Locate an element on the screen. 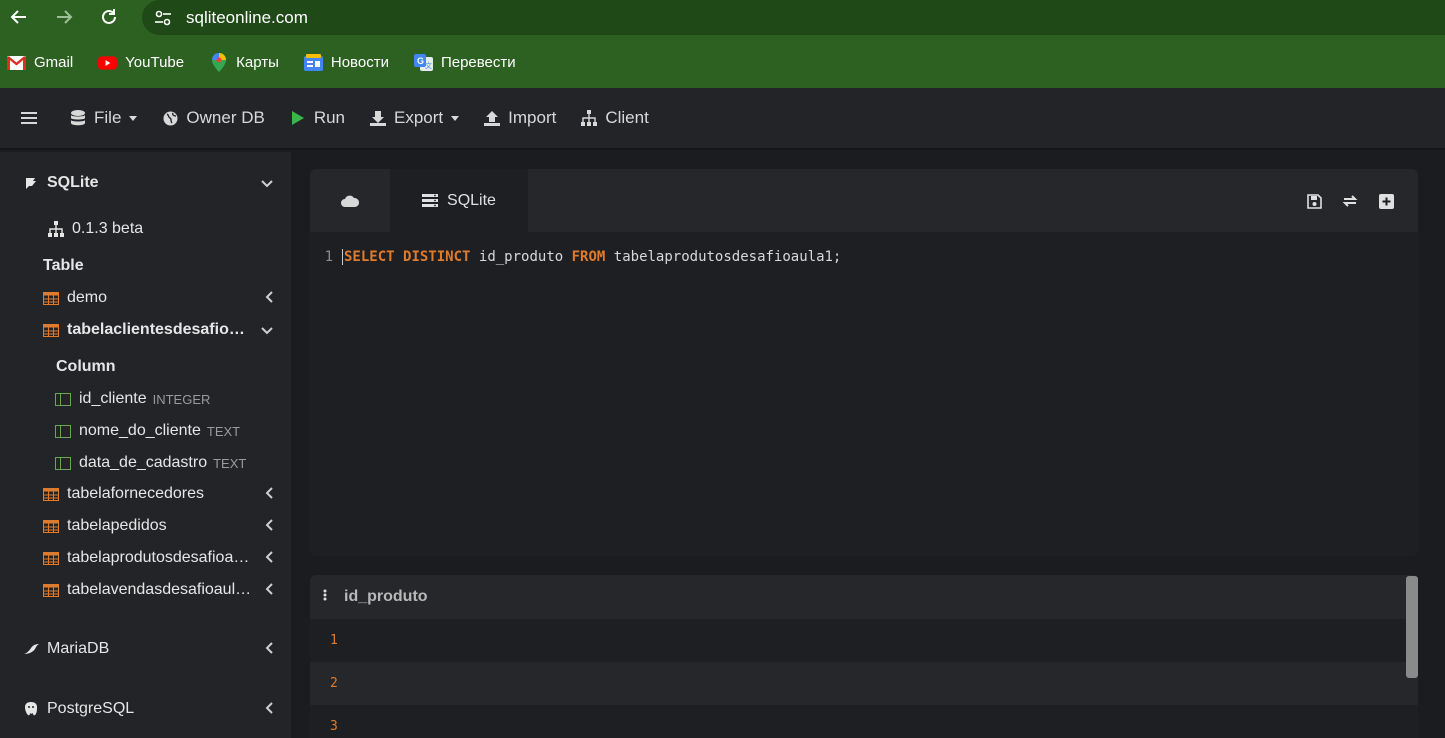 The height and width of the screenshot is (738, 1445). reload-button is located at coordinates (109, 17).